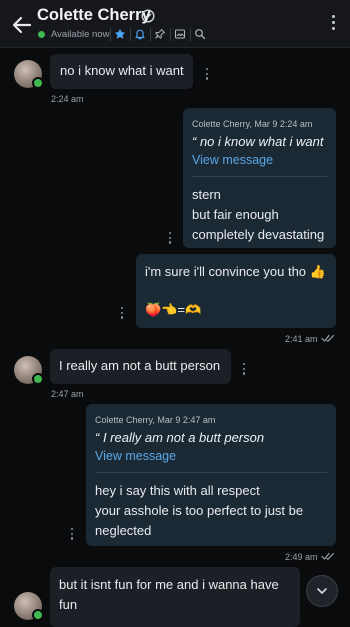  What do you see at coordinates (67, 394) in the screenshot?
I see `message-time: 2:47 am` at bounding box center [67, 394].